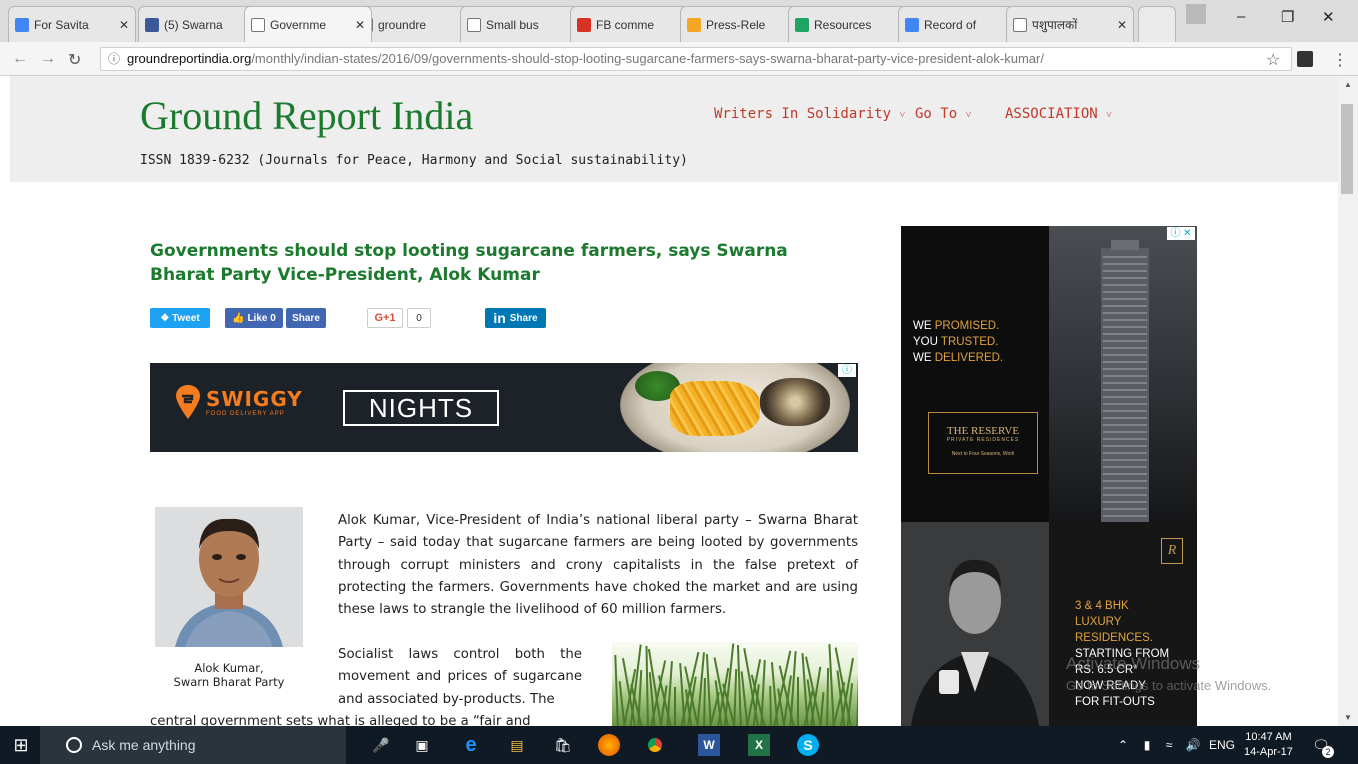  What do you see at coordinates (306, 318) in the screenshot?
I see `fb-share-button: Share` at bounding box center [306, 318].